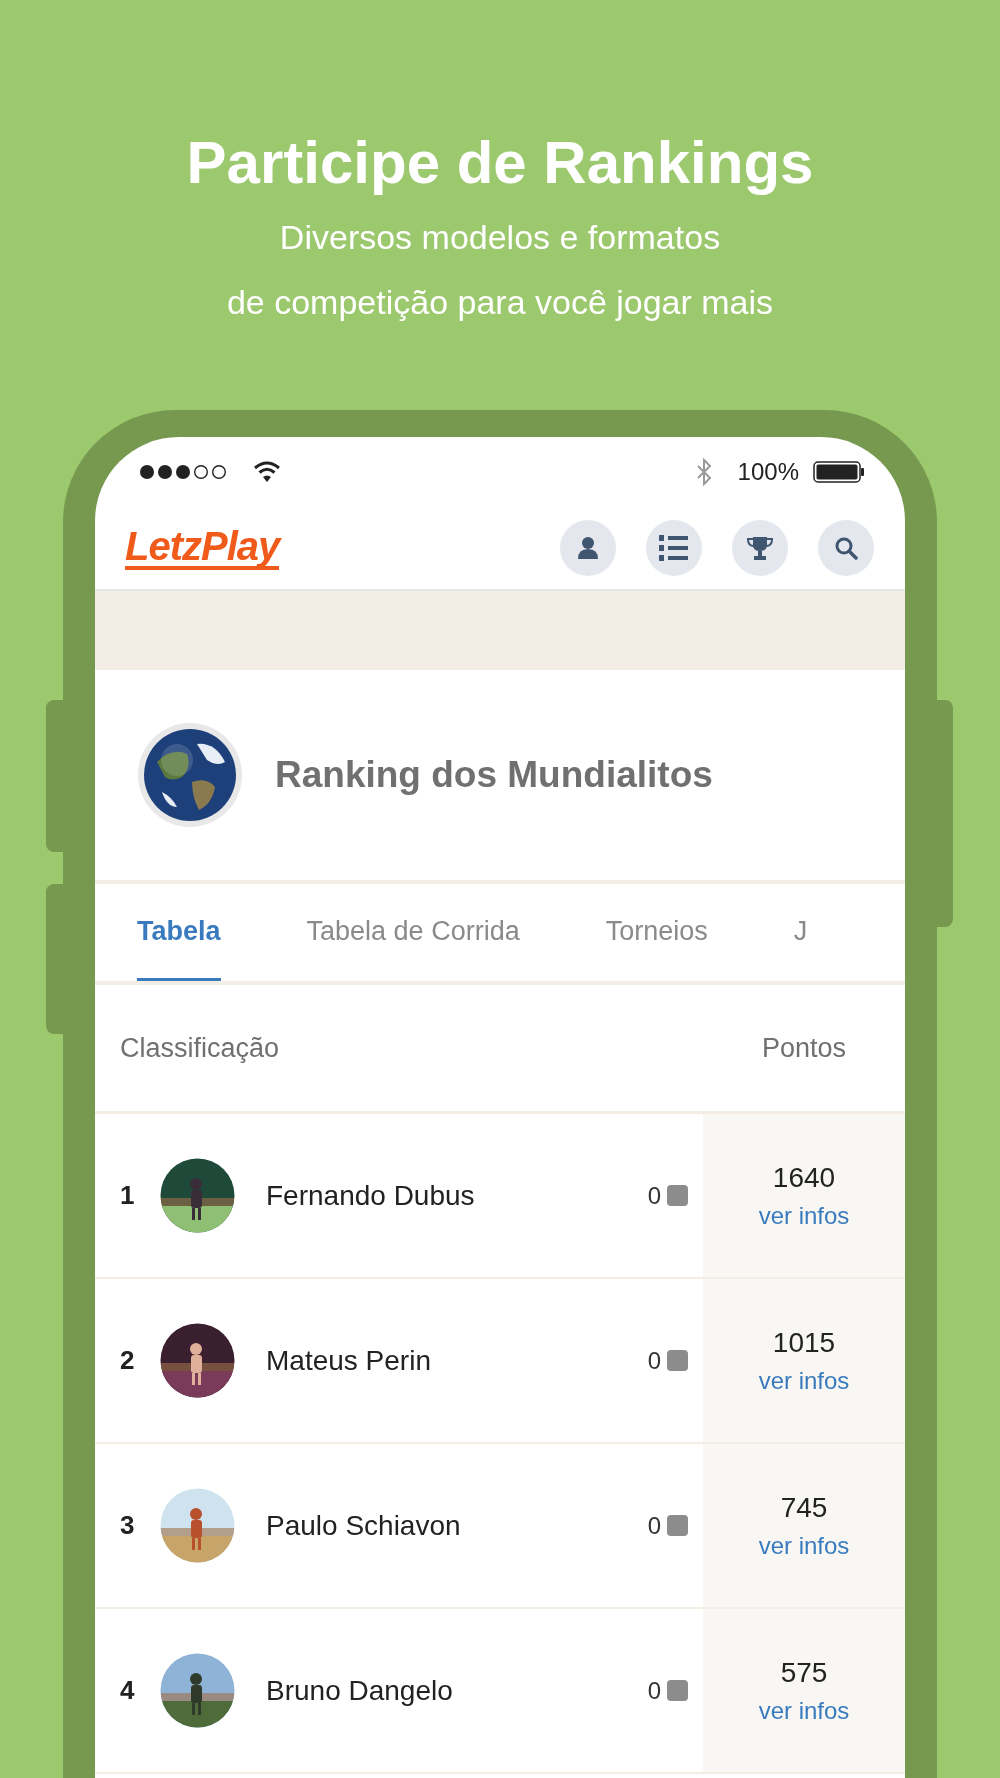 This screenshot has height=1778, width=1000. I want to click on trophy-button, so click(760, 548).